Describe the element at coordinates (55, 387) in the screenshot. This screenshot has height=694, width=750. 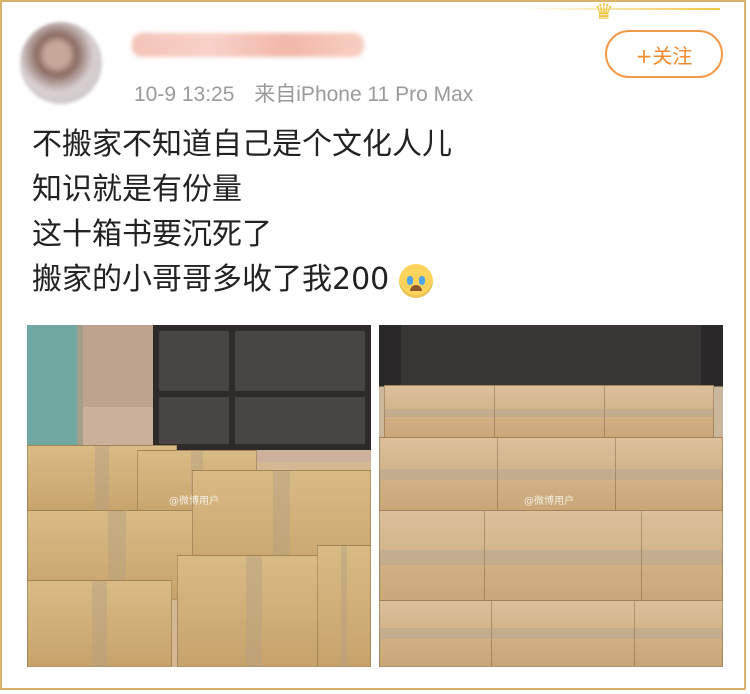
I see `door-icon` at that location.